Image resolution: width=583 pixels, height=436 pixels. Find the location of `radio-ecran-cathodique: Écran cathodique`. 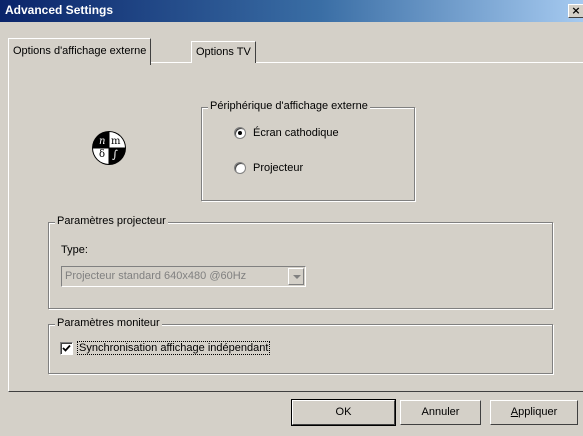

radio-ecran-cathodique: Écran cathodique is located at coordinates (286, 133).